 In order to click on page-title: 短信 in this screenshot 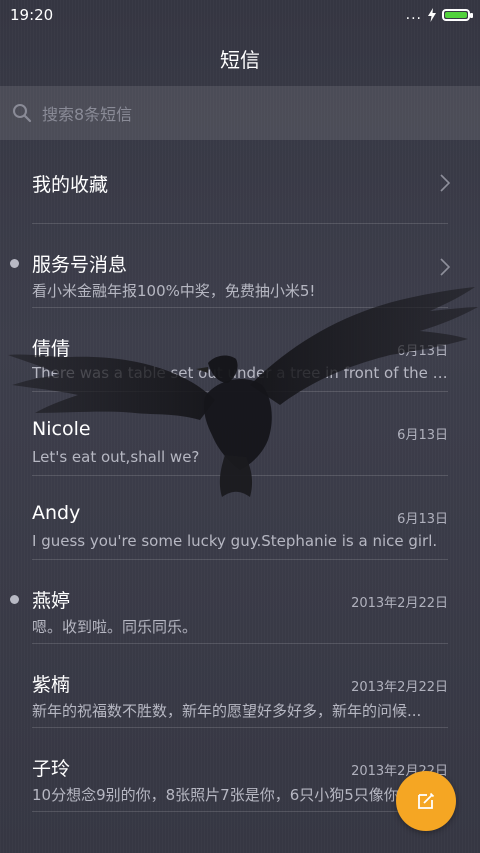, I will do `click(240, 59)`.